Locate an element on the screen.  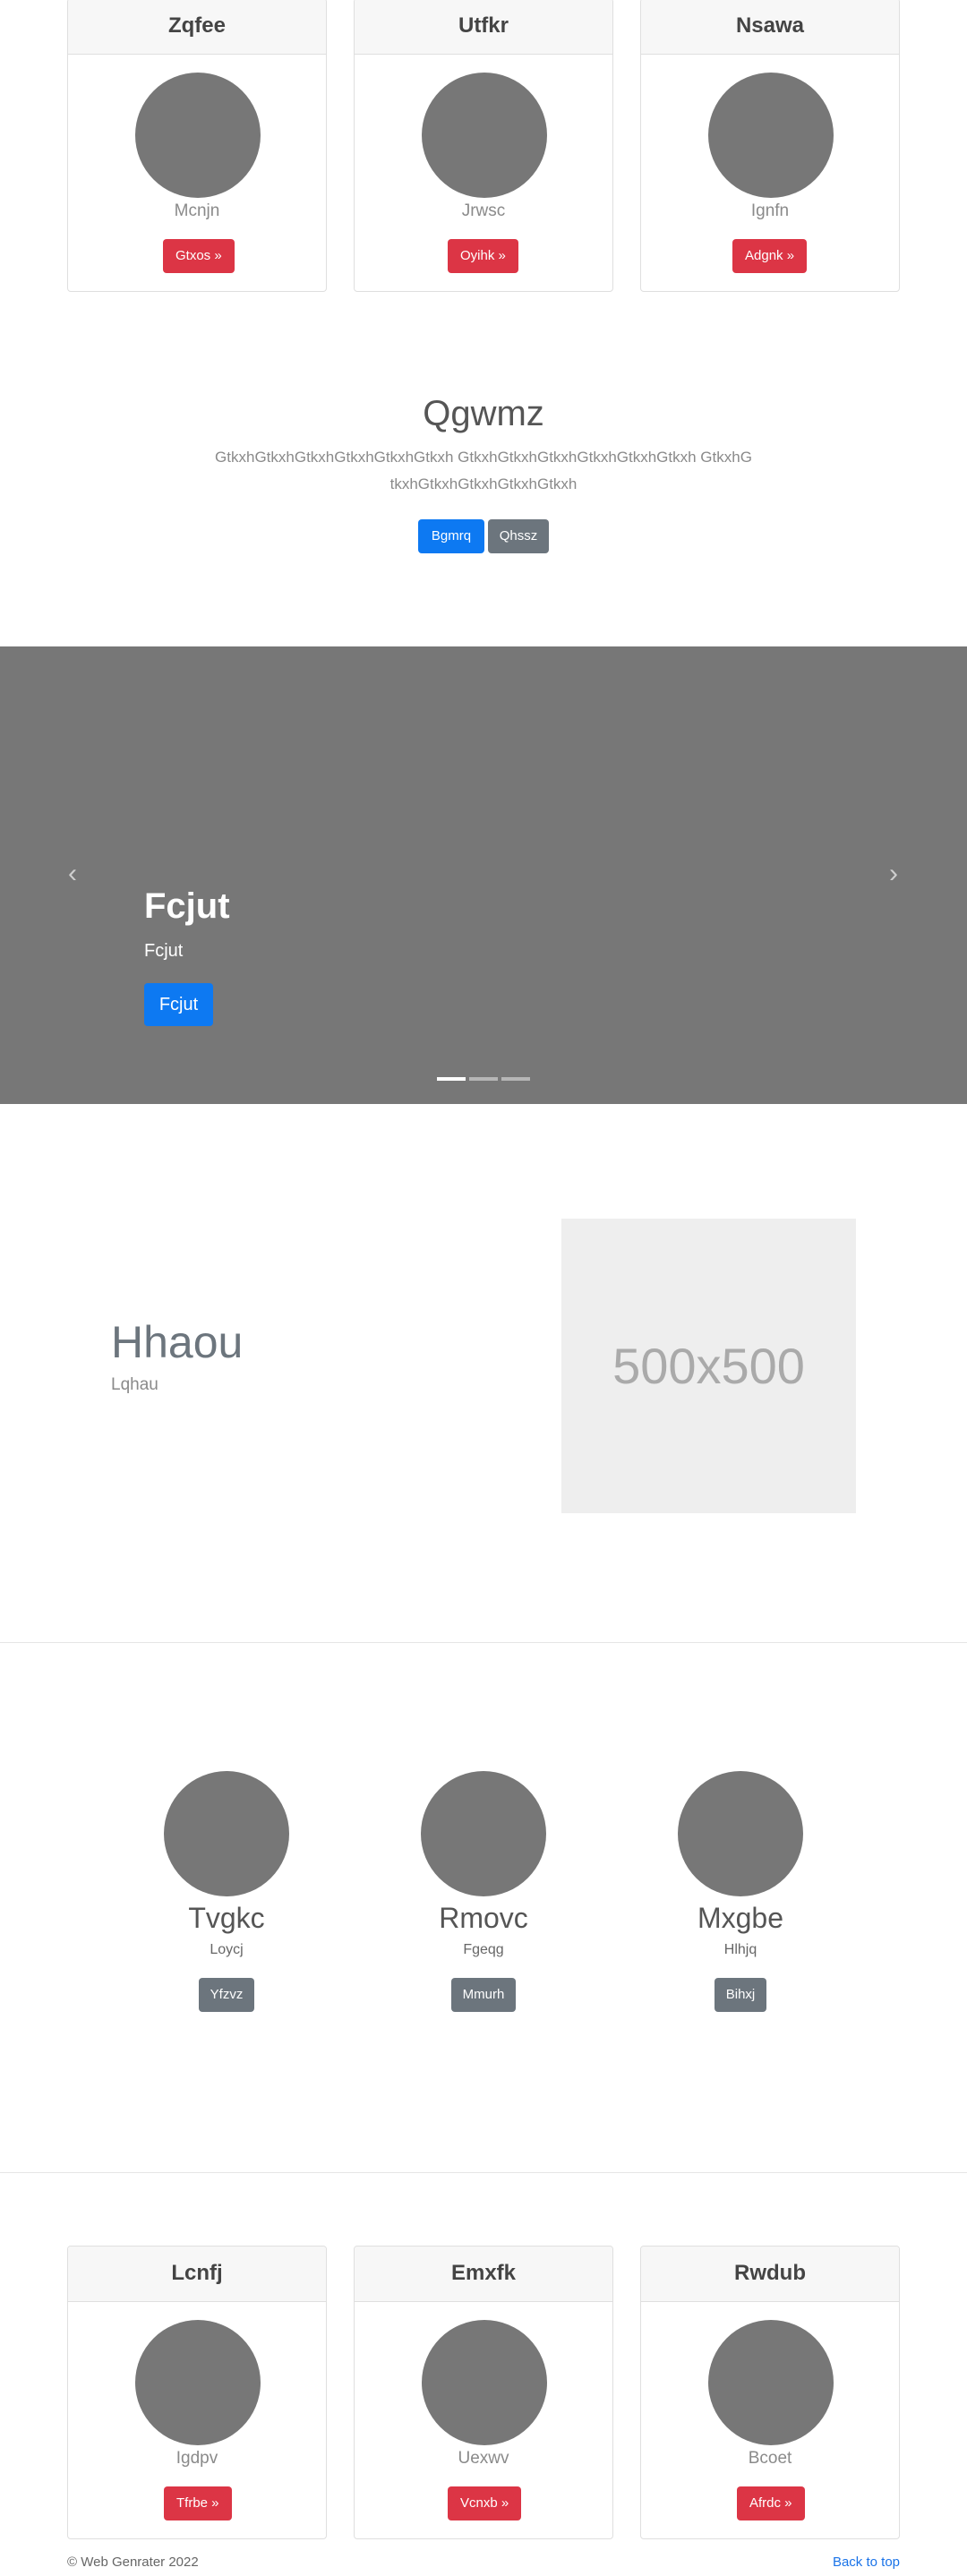
team-name: Tvgkc is located at coordinates (226, 1918).